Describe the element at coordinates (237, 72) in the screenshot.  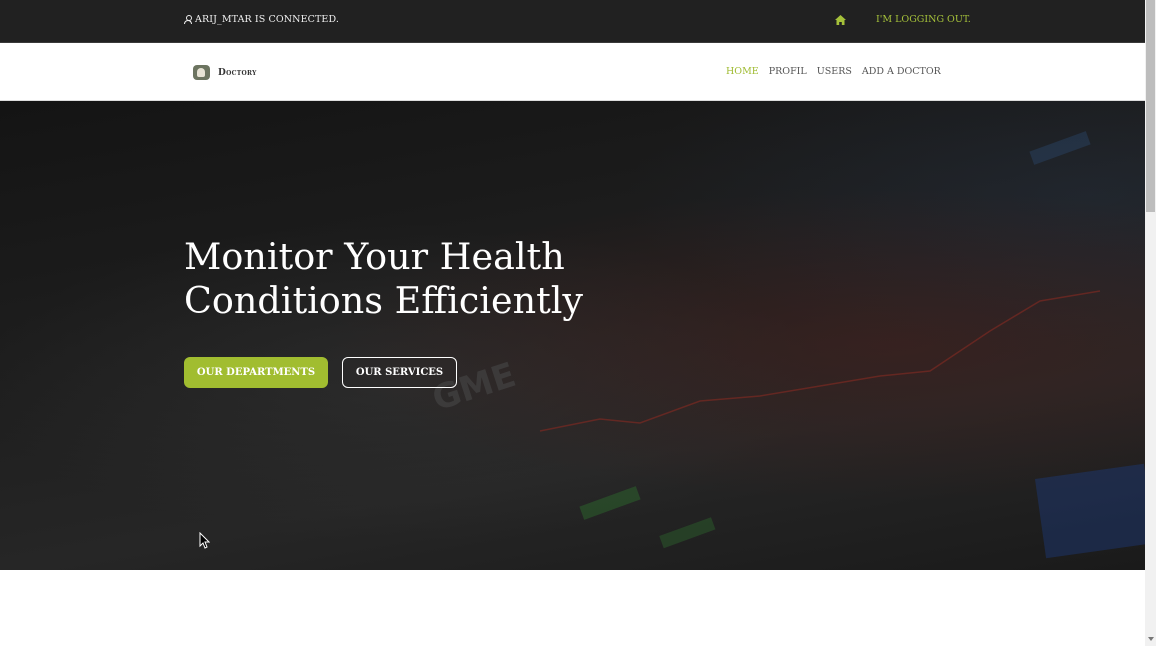
I see `brand-name: Doctory` at that location.